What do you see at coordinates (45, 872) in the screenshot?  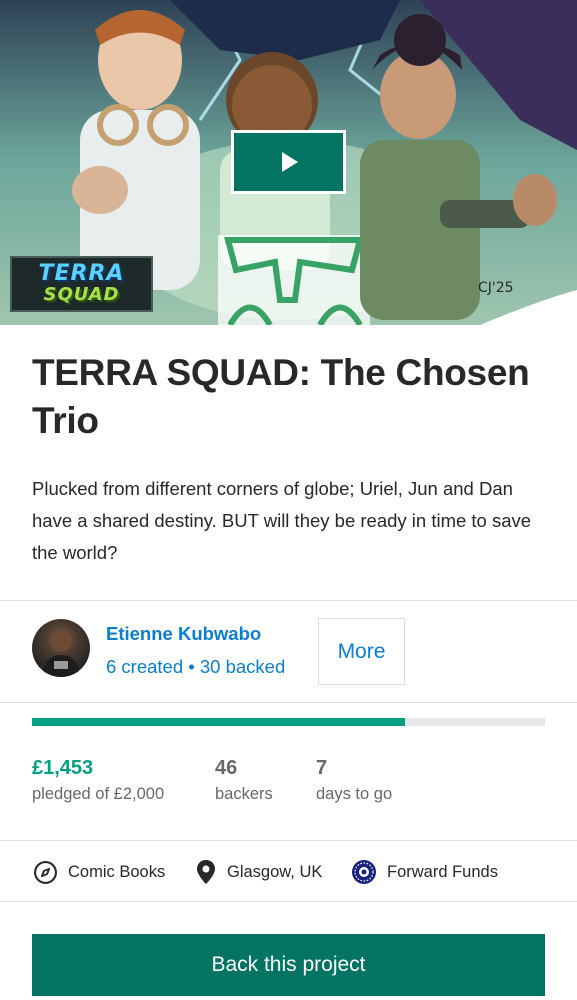 I see `compass-icon` at bounding box center [45, 872].